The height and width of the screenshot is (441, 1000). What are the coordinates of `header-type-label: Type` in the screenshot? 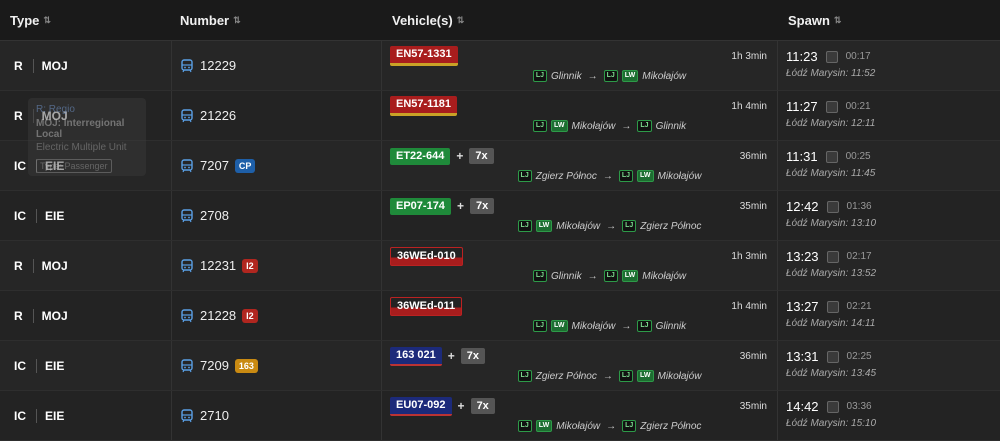 It's located at (25, 20).